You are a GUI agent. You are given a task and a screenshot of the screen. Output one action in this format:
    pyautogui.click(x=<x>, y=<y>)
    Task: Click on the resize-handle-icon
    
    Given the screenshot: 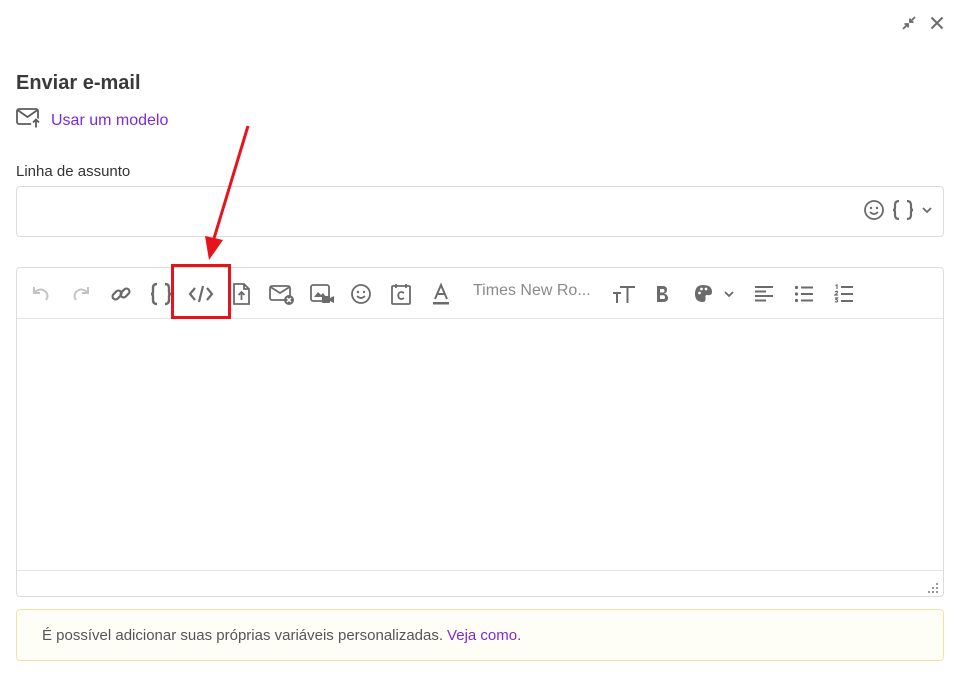 What is the action you would take?
    pyautogui.click(x=933, y=587)
    